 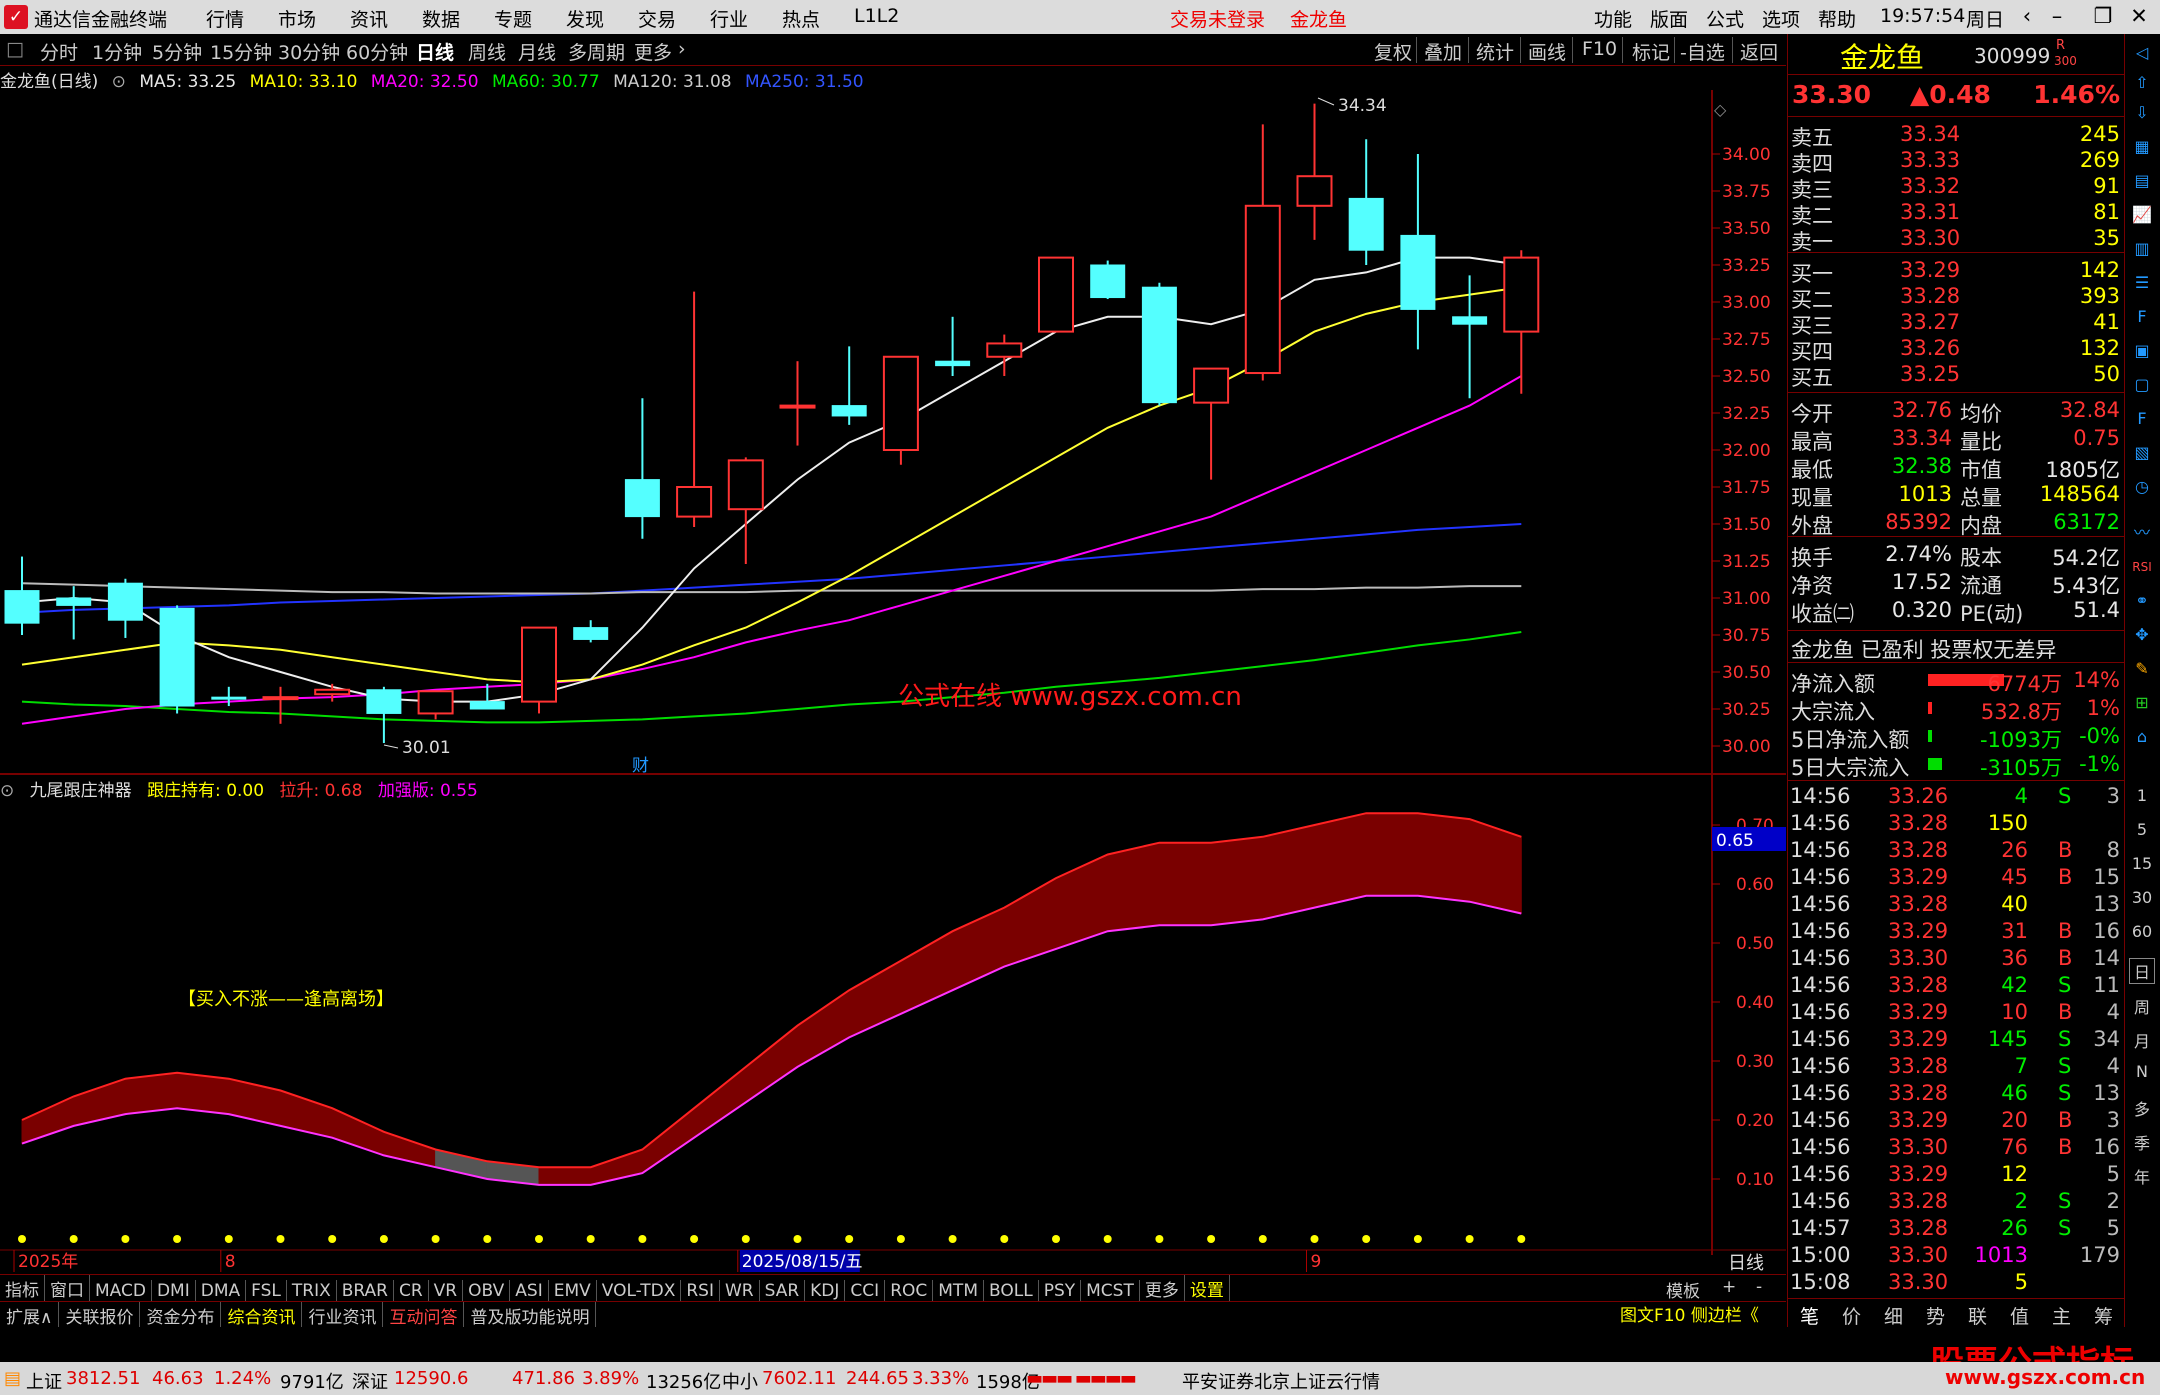 I want to click on btn-diejia: 叠加, so click(x=1443, y=51).